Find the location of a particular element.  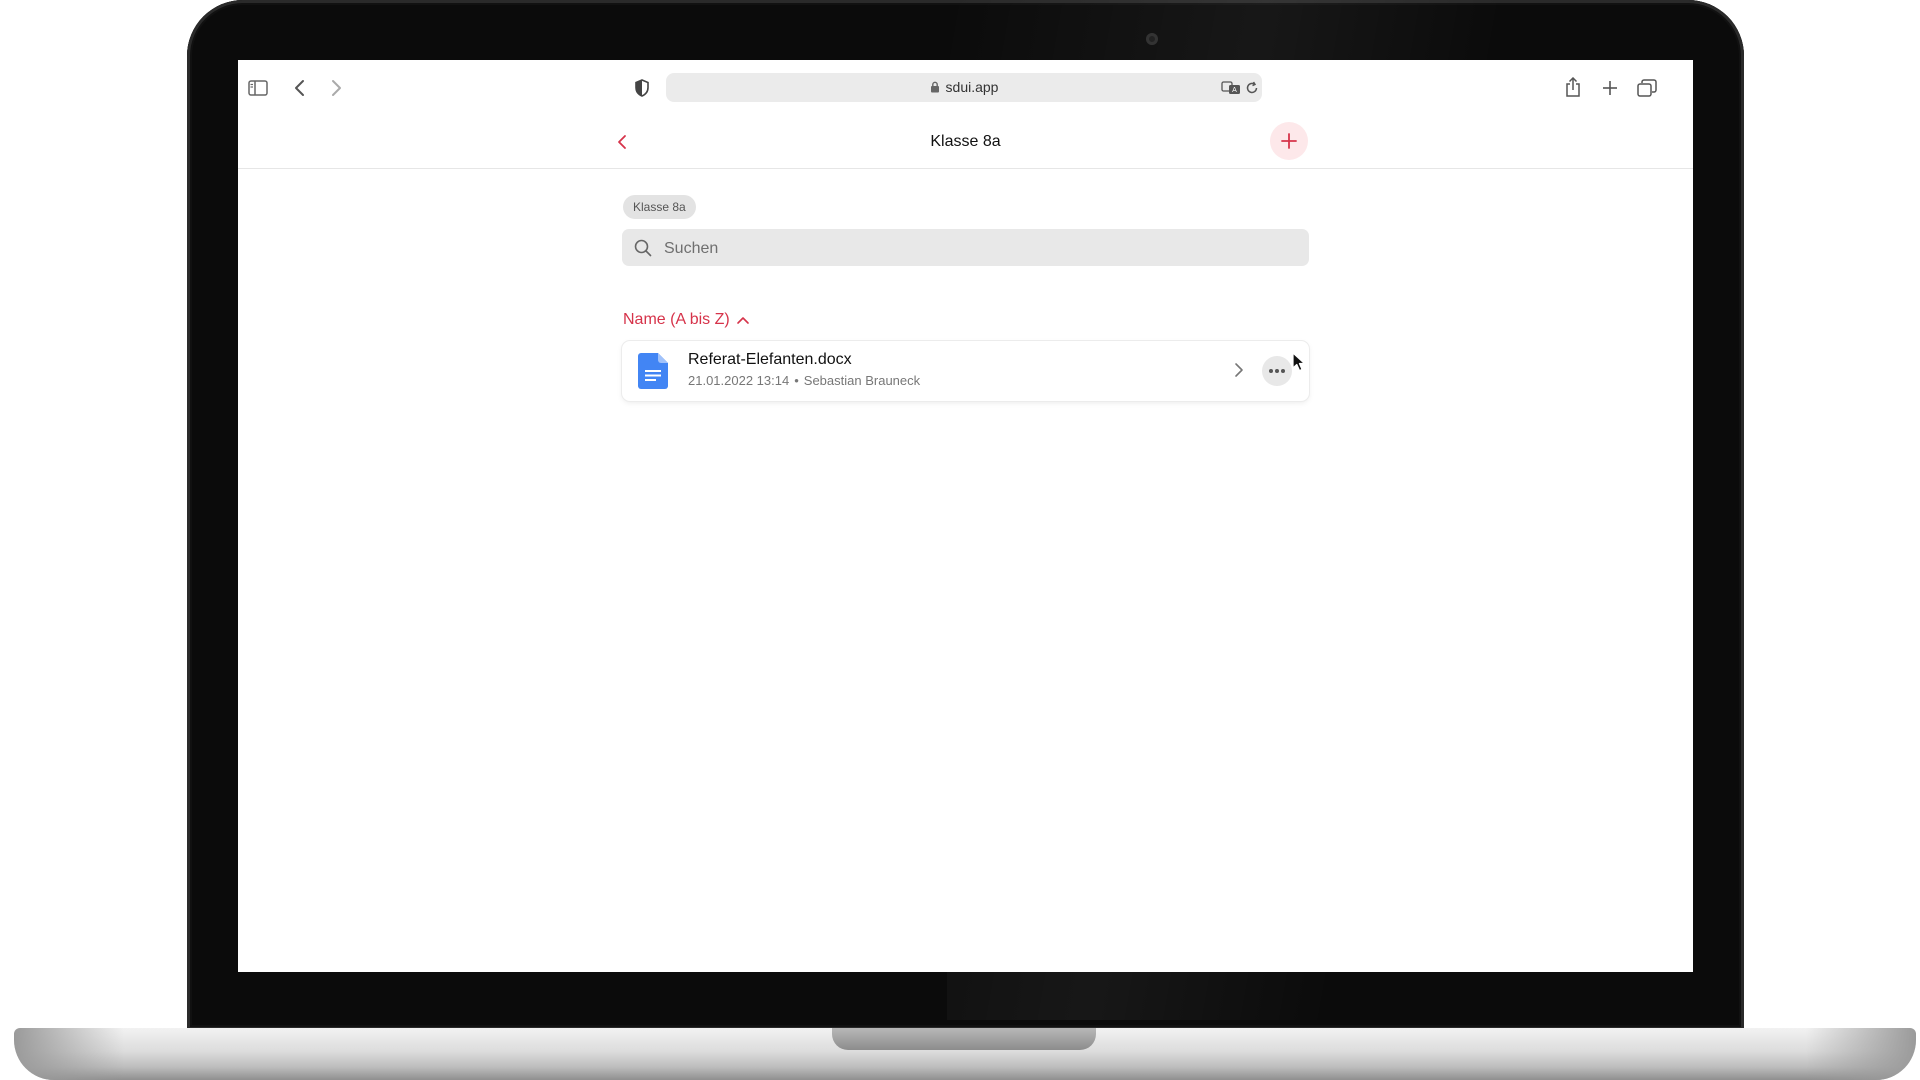

tab-overview-icon is located at coordinates (1647, 88).